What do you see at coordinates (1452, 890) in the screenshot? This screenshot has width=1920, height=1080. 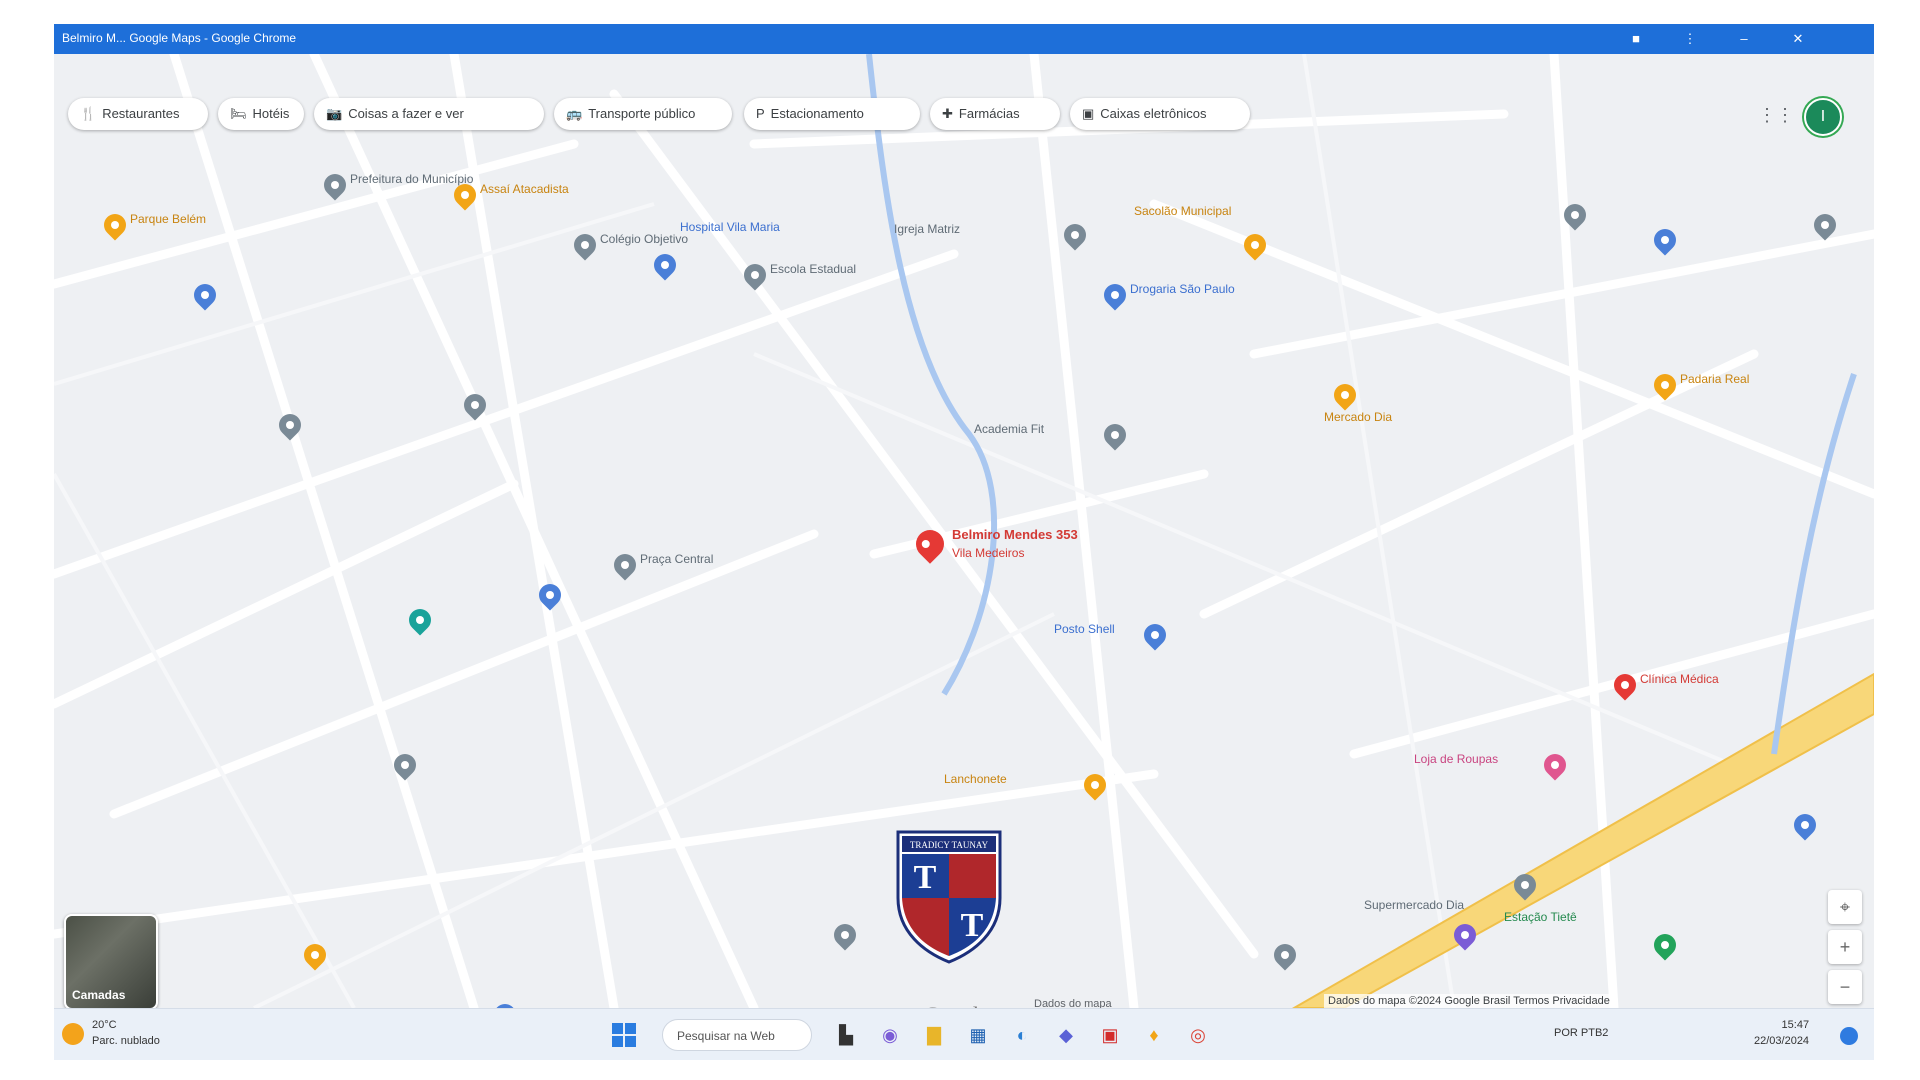 I see `place-pin: Supermercado Dia` at bounding box center [1452, 890].